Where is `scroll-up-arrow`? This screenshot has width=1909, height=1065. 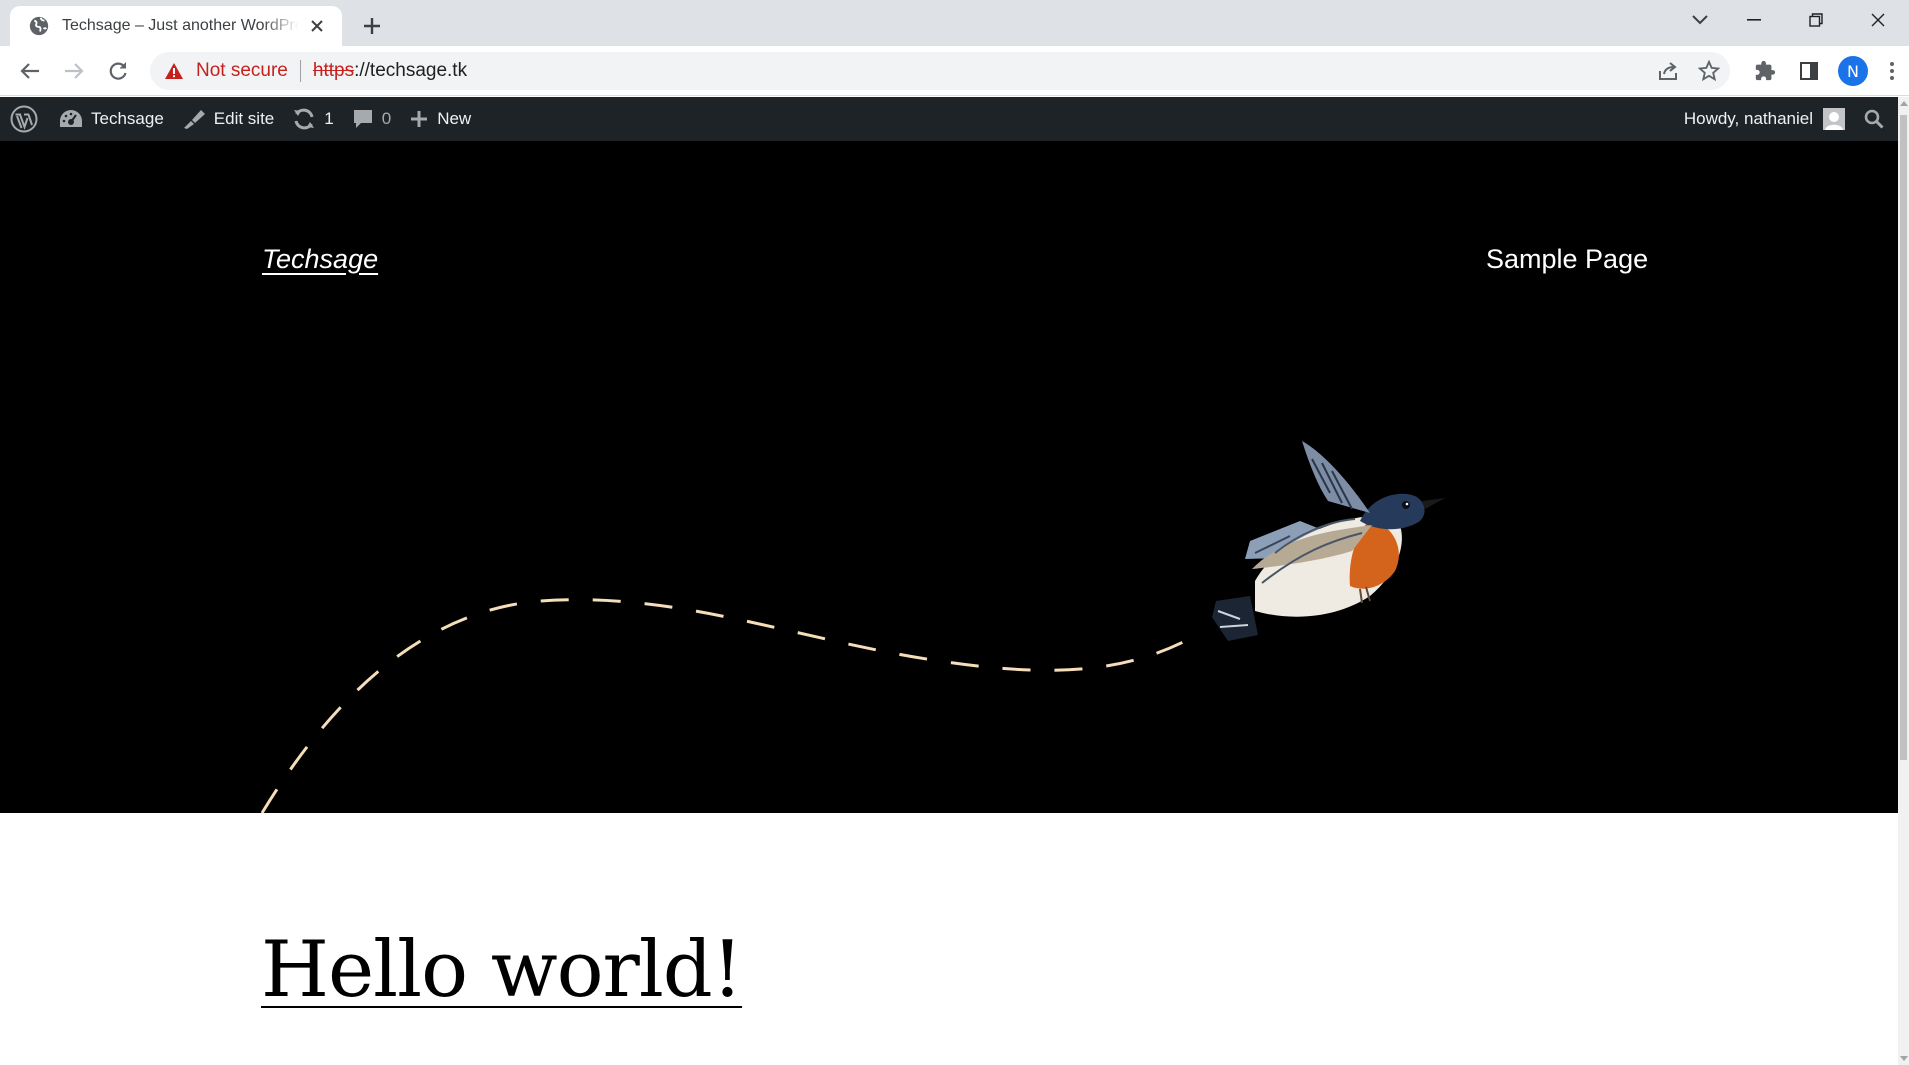 scroll-up-arrow is located at coordinates (1904, 103).